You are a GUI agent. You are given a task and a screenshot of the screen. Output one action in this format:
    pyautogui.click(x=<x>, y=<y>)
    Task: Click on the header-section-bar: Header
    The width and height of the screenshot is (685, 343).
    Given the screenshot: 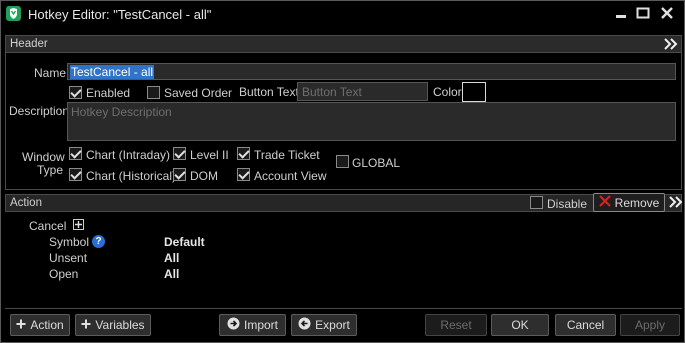 What is the action you would take?
    pyautogui.click(x=343, y=44)
    